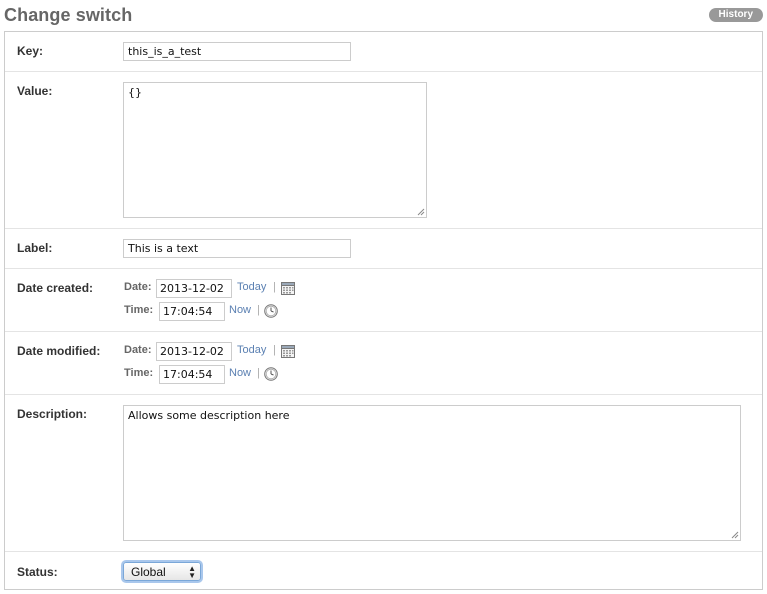 This screenshot has width=767, height=594. What do you see at coordinates (148, 572) in the screenshot?
I see `status-selected-value: Global` at bounding box center [148, 572].